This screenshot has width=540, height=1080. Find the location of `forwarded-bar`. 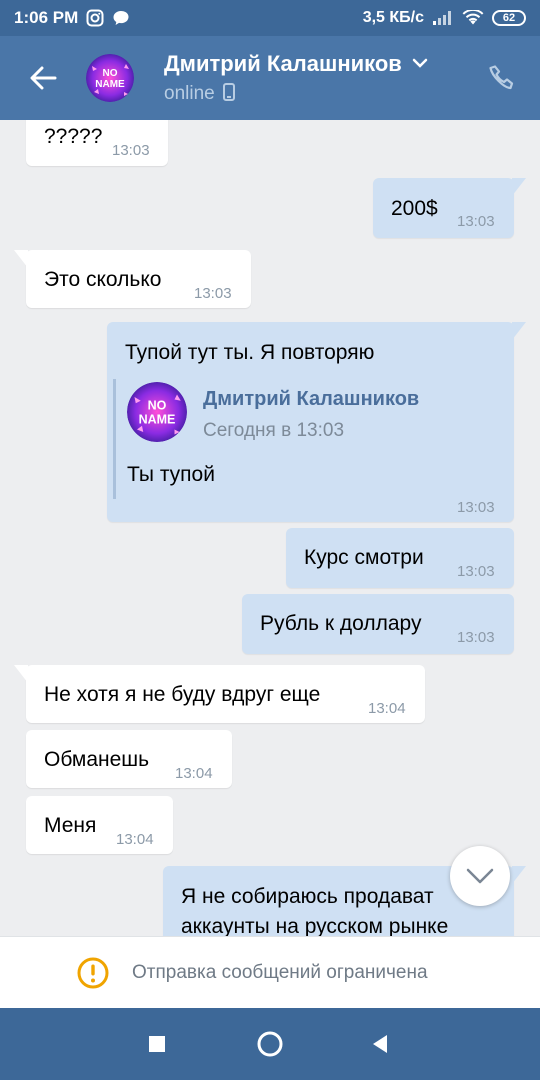

forwarded-bar is located at coordinates (114, 439).